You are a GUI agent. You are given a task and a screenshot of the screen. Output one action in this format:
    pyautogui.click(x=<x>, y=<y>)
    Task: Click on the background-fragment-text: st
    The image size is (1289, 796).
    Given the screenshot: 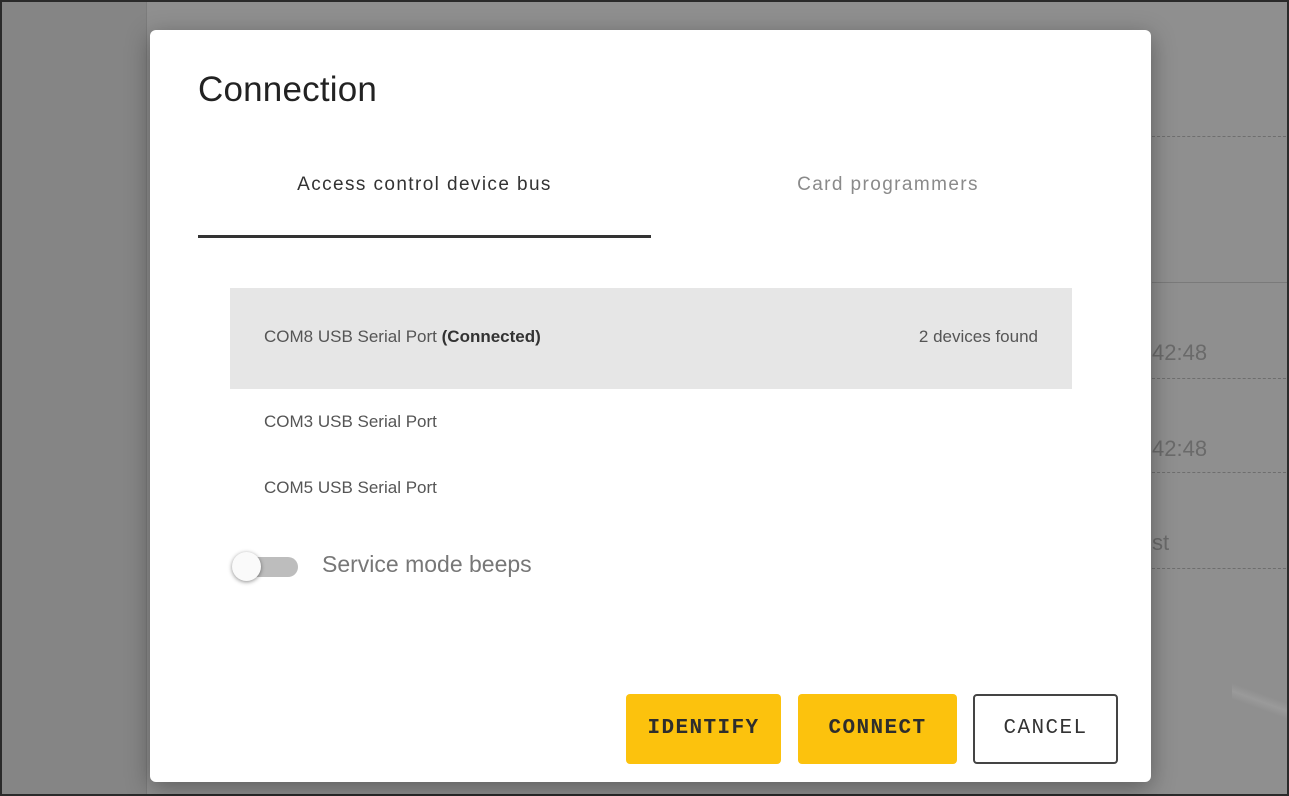 What is the action you would take?
    pyautogui.click(x=1161, y=542)
    